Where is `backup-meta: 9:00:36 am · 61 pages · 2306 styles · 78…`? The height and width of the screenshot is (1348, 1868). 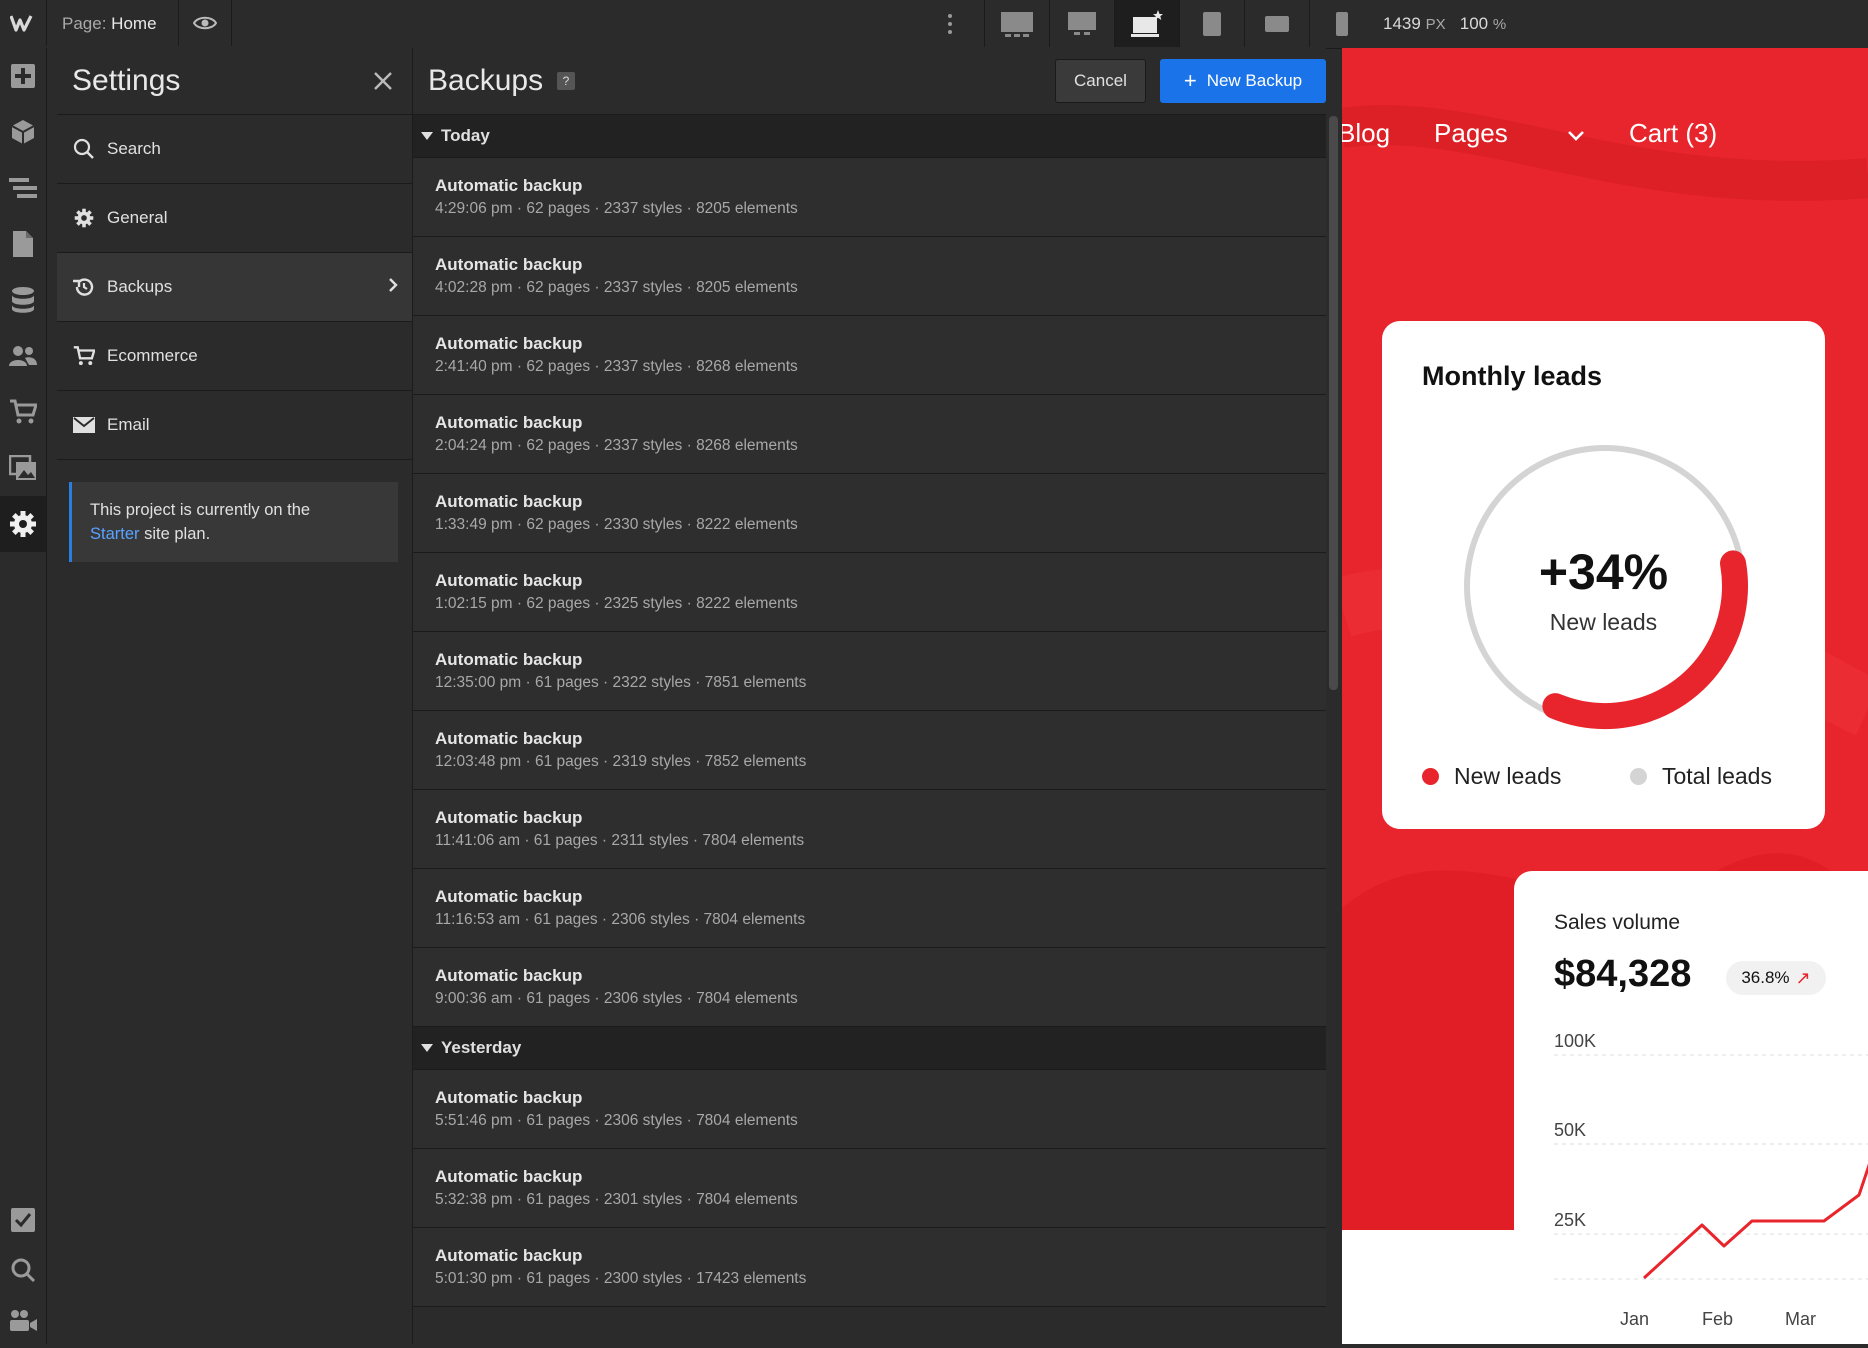
backup-meta: 9:00:36 am · 61 pages · 2306 styles · 78… is located at coordinates (616, 998).